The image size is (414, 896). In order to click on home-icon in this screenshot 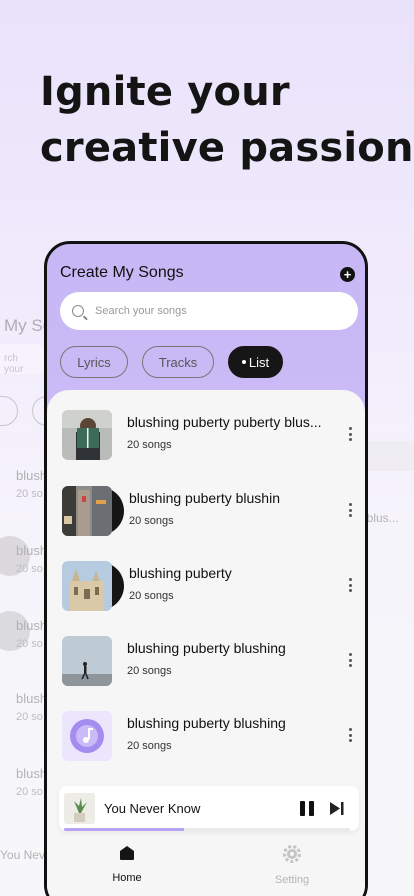, I will do `click(127, 853)`.